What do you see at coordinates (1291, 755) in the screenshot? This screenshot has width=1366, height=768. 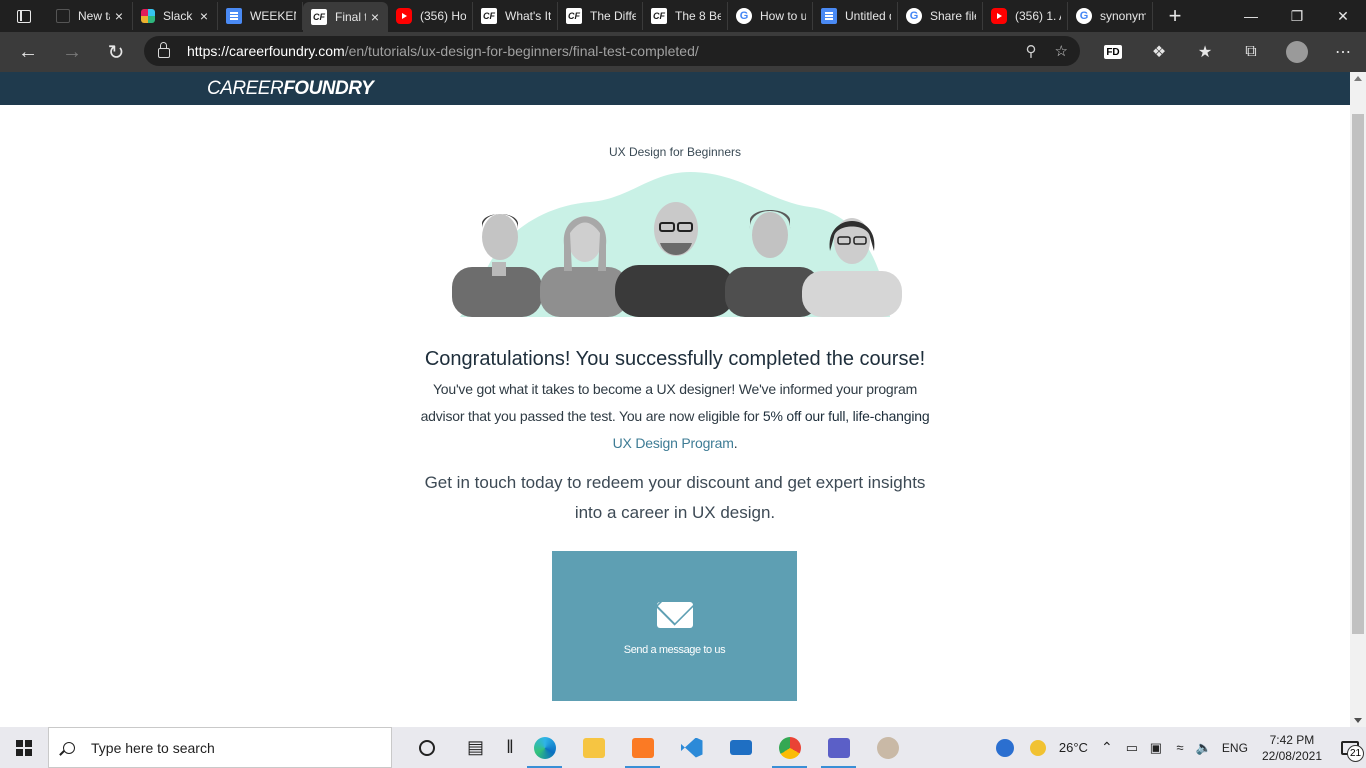 I see `clock-date: 22/08/2021` at bounding box center [1291, 755].